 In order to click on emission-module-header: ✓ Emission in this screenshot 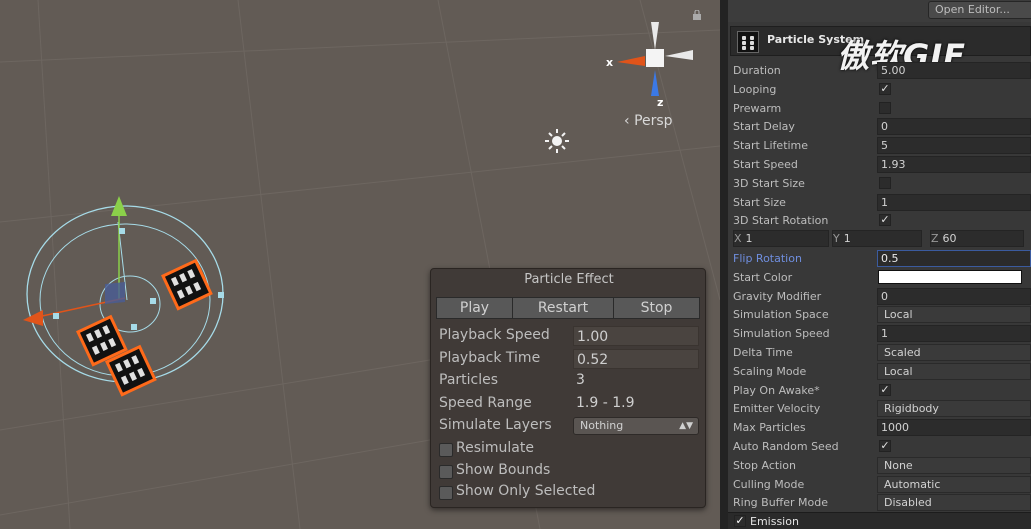, I will do `click(879, 520)`.